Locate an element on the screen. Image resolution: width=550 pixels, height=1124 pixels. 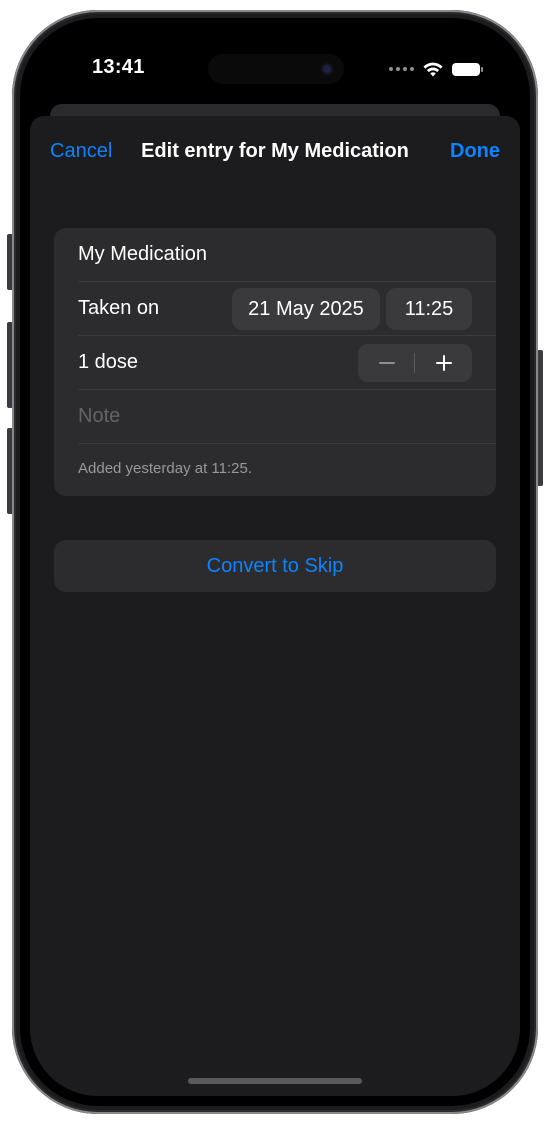
status-icons is located at coordinates (436, 69).